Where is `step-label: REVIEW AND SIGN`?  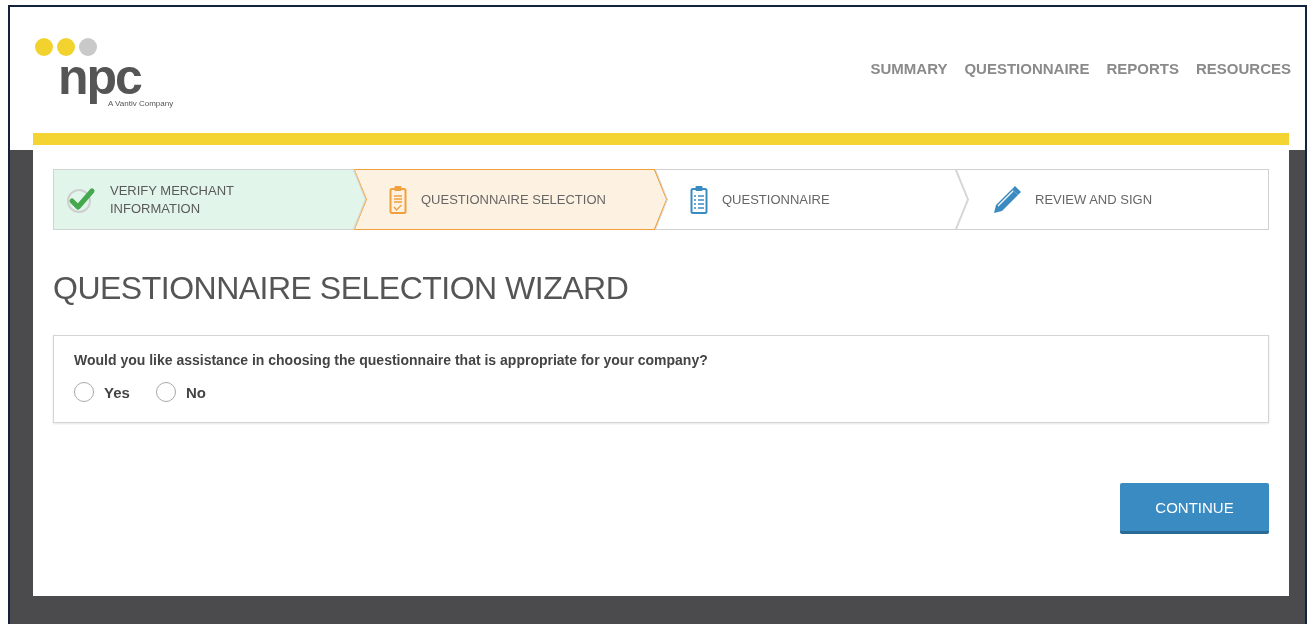 step-label: REVIEW AND SIGN is located at coordinates (1094, 199).